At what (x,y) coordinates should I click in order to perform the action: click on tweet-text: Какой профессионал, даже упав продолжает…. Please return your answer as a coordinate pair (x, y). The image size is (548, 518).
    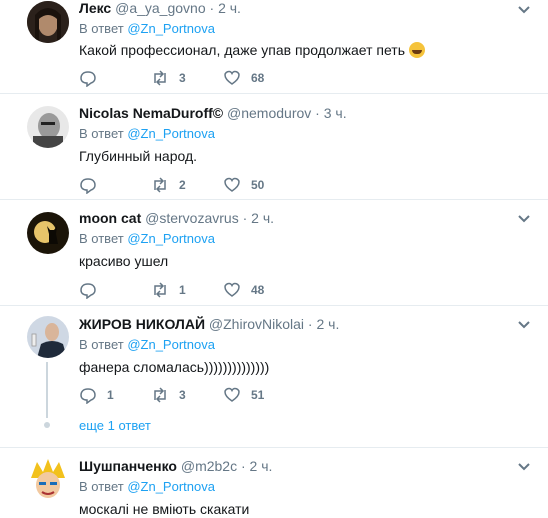
    Looking at the image, I should click on (242, 50).